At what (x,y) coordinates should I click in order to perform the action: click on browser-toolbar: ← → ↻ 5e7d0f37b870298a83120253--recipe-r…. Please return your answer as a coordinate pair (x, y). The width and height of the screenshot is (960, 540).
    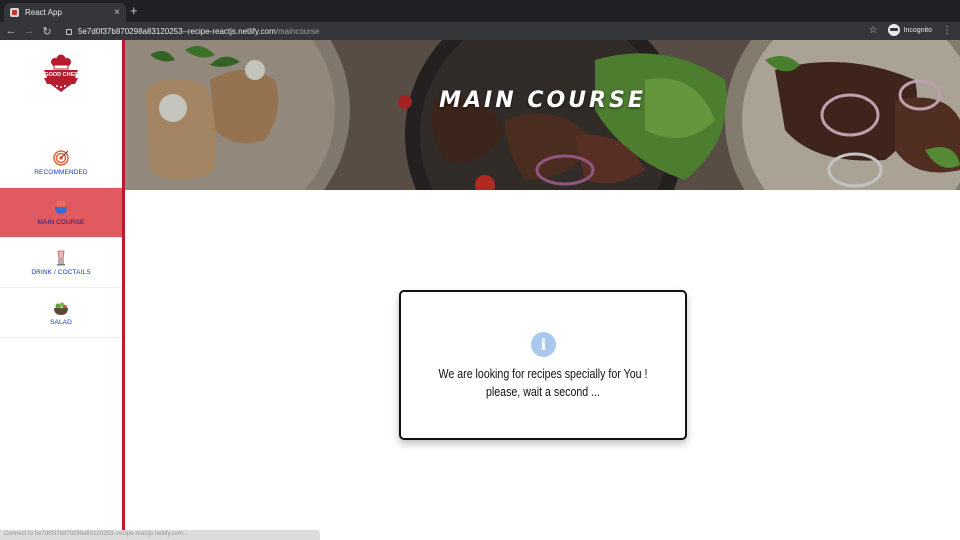
    Looking at the image, I should click on (480, 31).